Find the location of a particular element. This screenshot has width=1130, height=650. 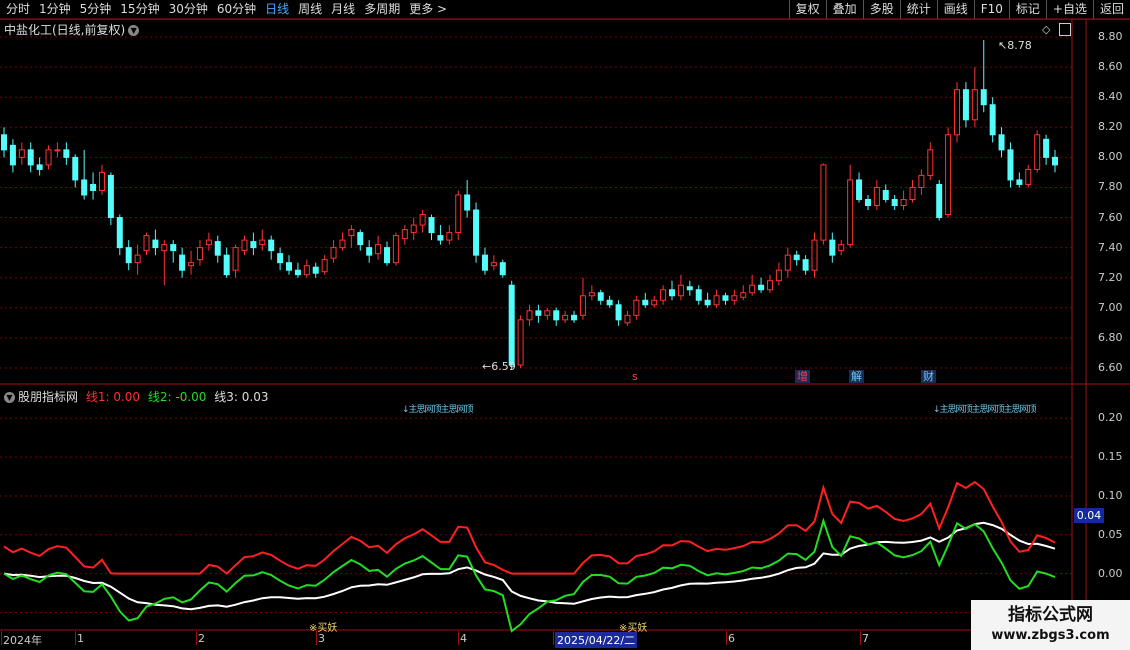

indicator-name: 股朋指标网 is located at coordinates (48, 397).